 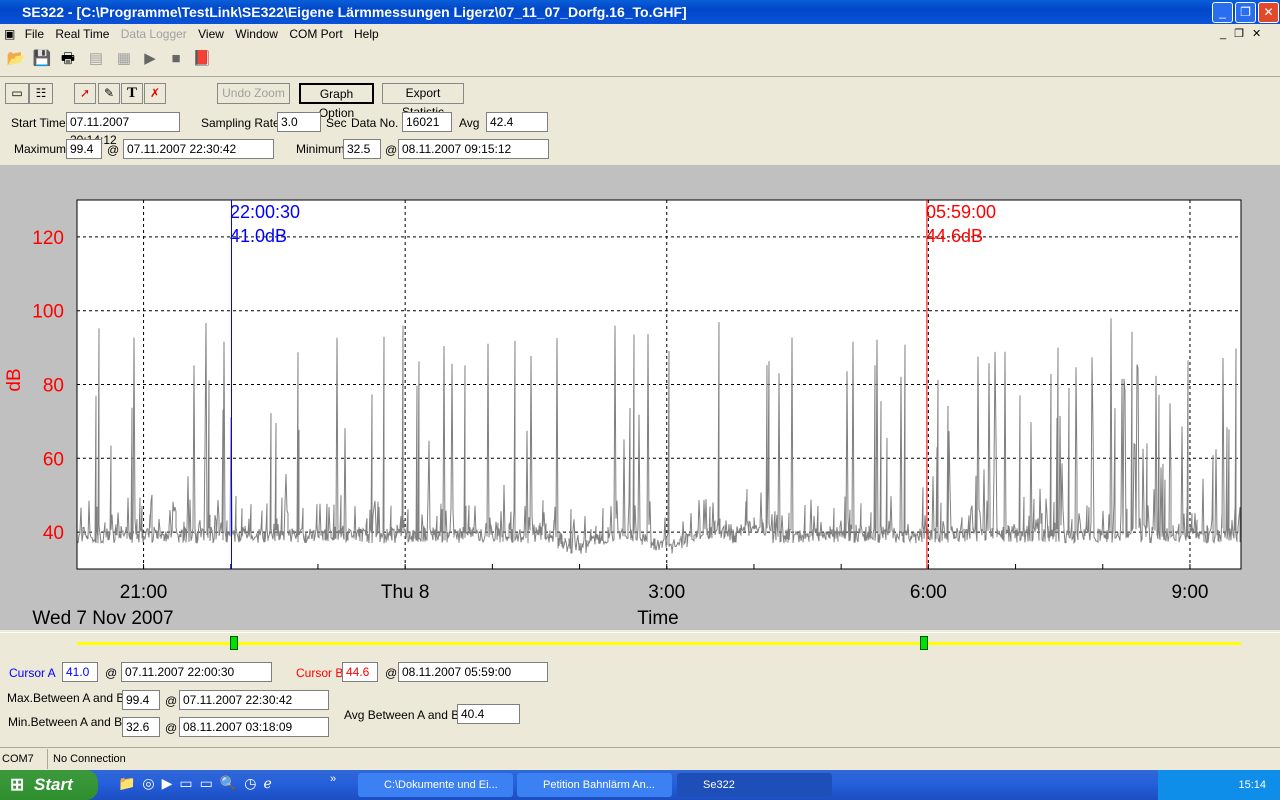 What do you see at coordinates (299, 122) in the screenshot?
I see `sampling-rate-field: 3.0` at bounding box center [299, 122].